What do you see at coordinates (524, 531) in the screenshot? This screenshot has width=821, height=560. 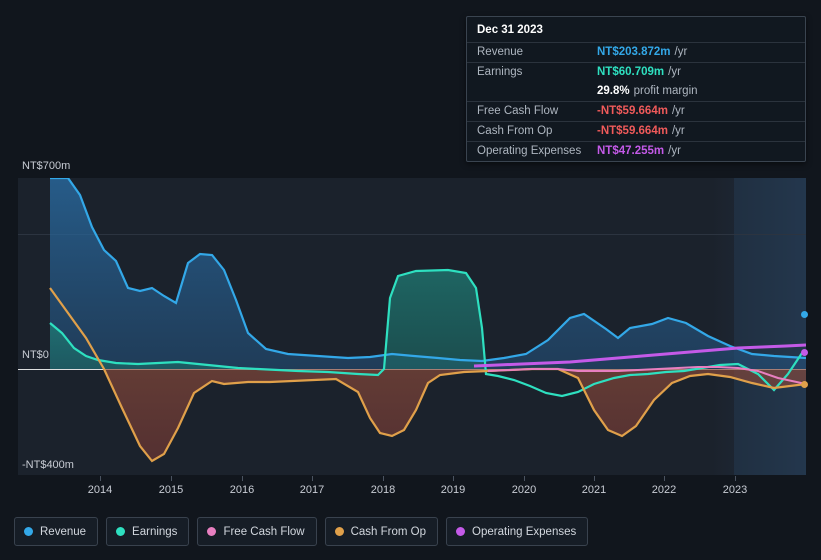 I see `legend-label-operating-expenses: Operating Expenses` at bounding box center [524, 531].